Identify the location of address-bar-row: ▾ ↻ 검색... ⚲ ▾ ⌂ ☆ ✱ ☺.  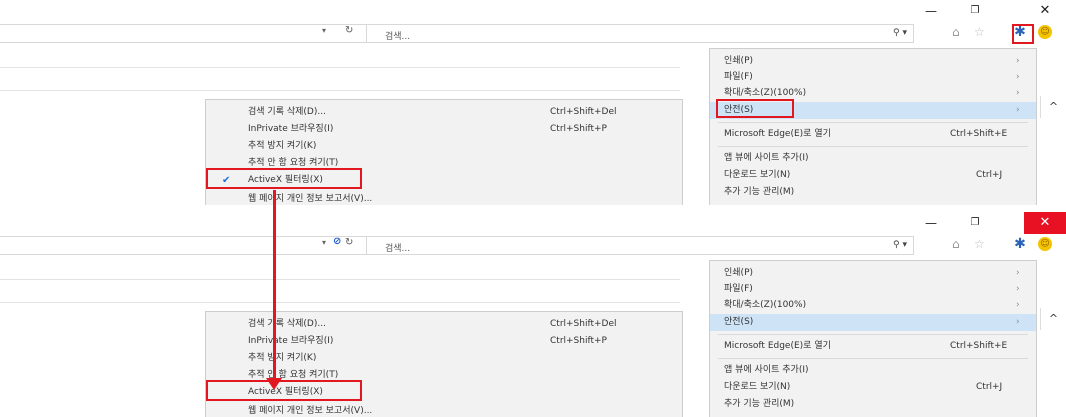
(533, 34).